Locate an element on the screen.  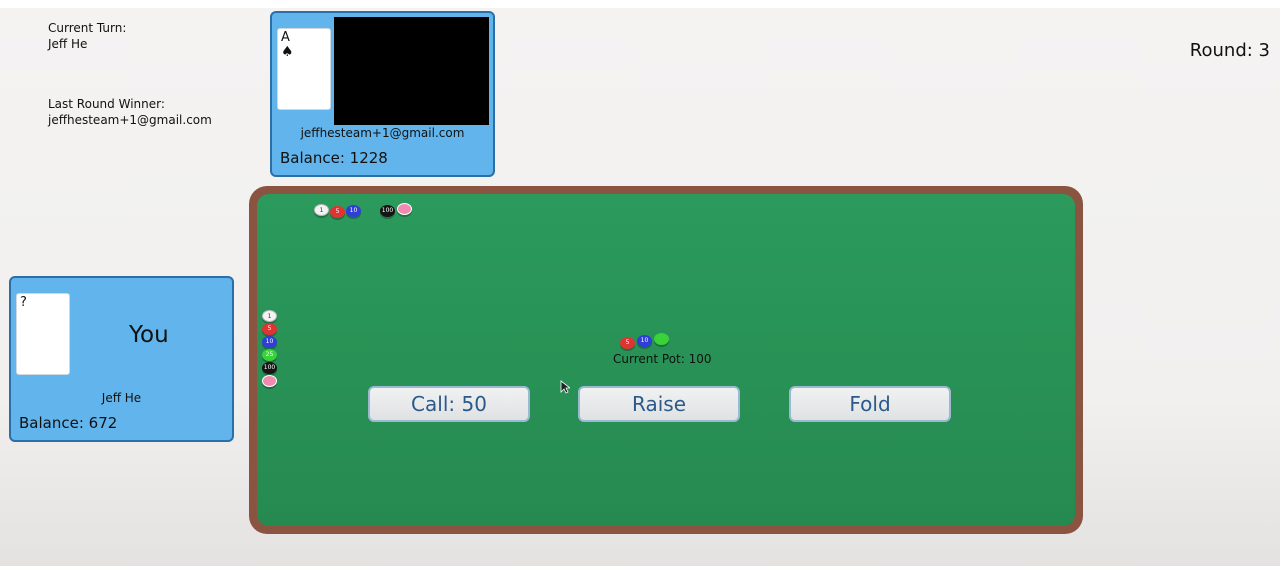
you-label: You is located at coordinates (149, 335).